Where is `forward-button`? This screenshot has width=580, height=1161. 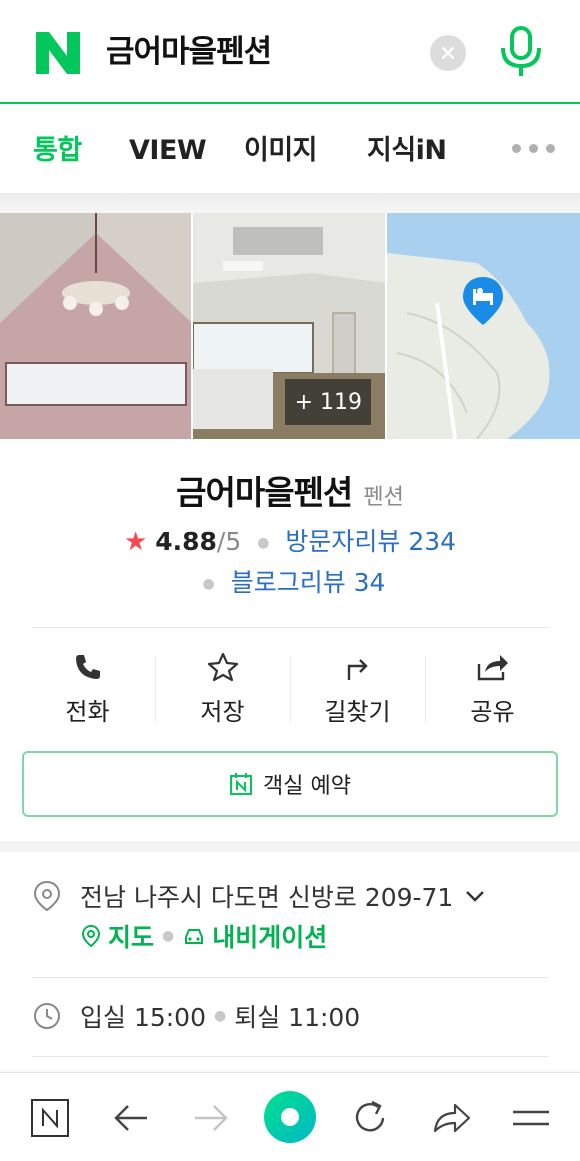
forward-button is located at coordinates (211, 1118).